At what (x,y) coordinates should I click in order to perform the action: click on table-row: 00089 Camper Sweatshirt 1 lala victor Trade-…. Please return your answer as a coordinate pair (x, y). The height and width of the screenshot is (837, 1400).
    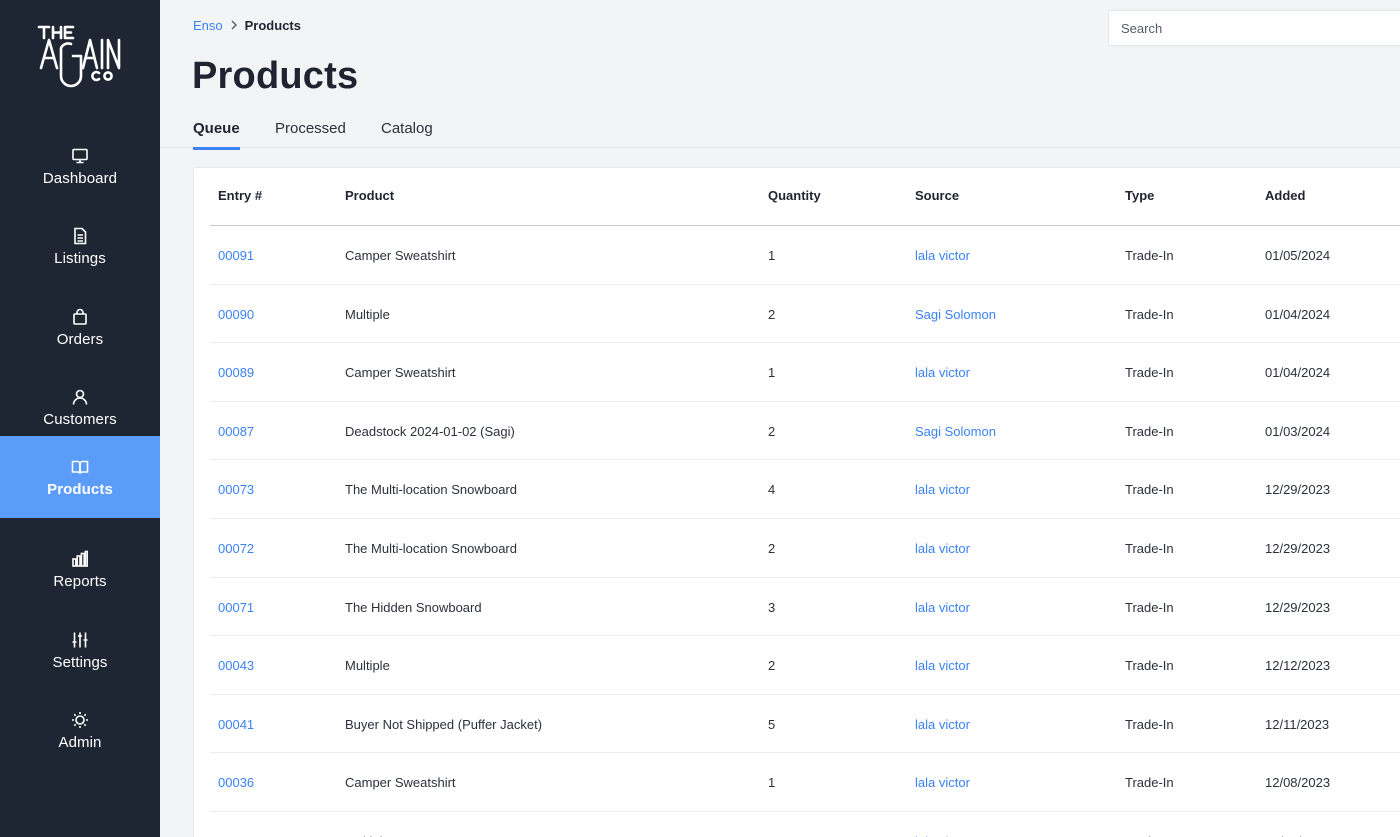
    Looking at the image, I should click on (805, 372).